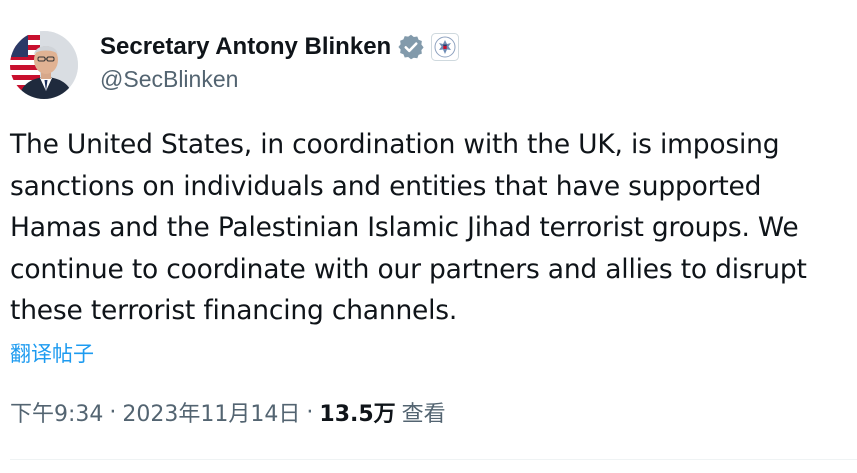 The image size is (857, 473). What do you see at coordinates (445, 47) in the screenshot?
I see `us-state-dept-seal-icon` at bounding box center [445, 47].